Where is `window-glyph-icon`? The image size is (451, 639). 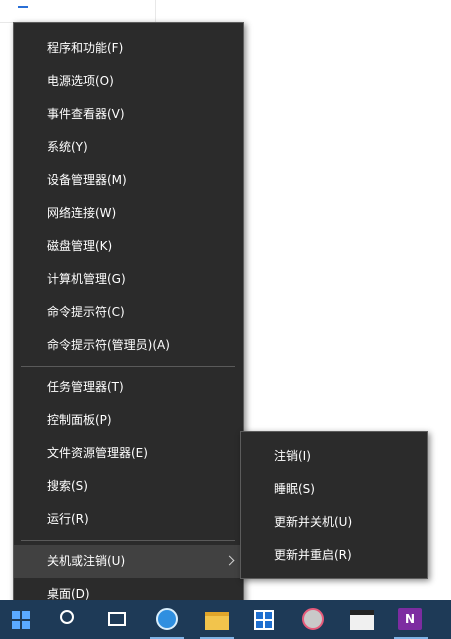 window-glyph-icon is located at coordinates (23, 4).